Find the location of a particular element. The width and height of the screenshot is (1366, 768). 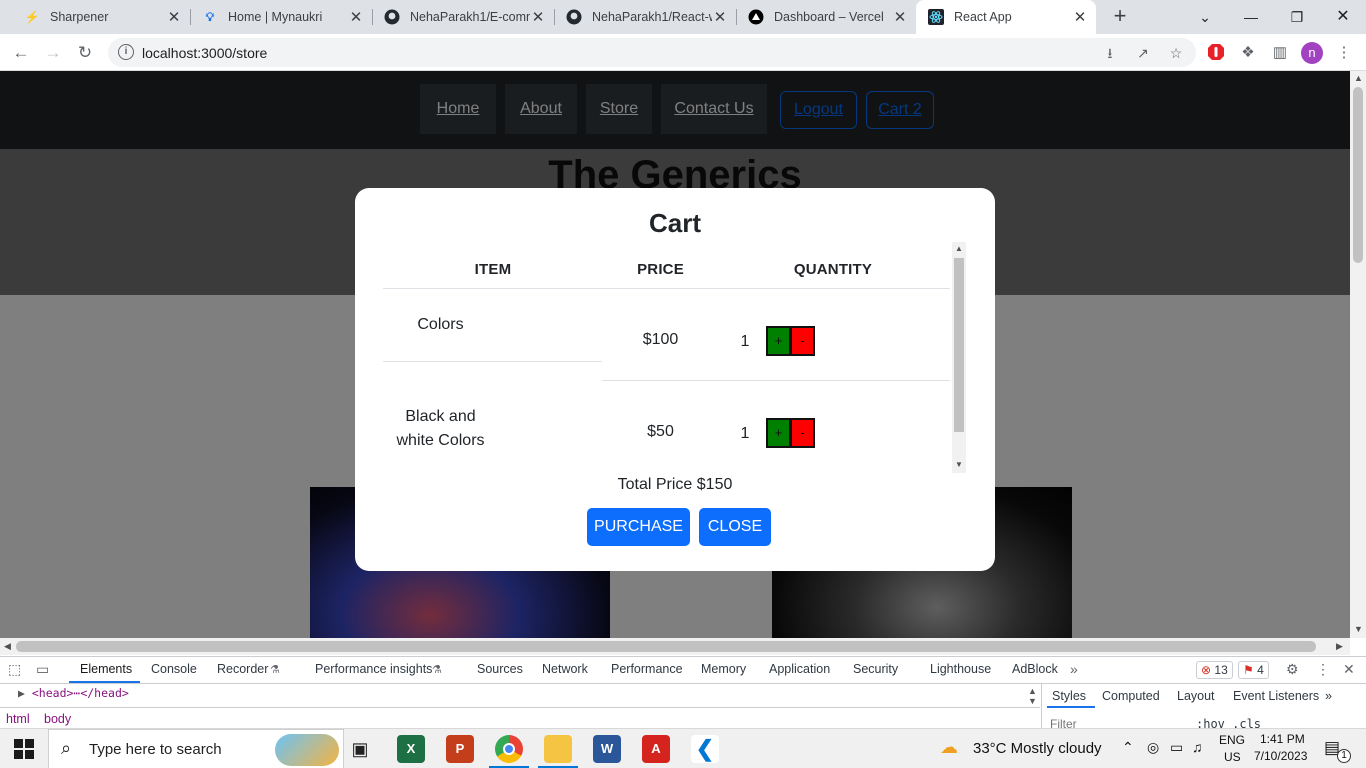

url-text: localhost:3000/store is located at coordinates (204, 53).